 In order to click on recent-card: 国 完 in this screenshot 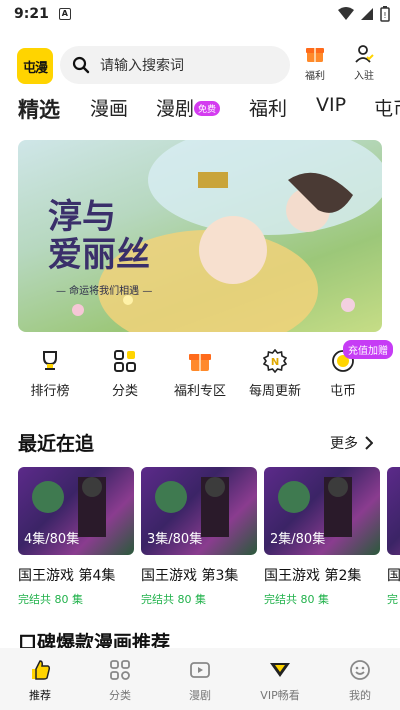, I will do `click(393, 537)`.